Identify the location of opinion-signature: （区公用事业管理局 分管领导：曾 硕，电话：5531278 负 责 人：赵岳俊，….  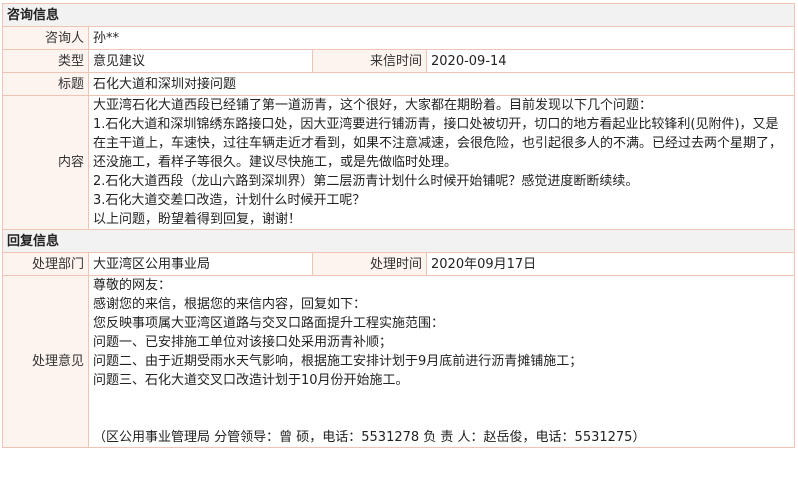
(369, 437).